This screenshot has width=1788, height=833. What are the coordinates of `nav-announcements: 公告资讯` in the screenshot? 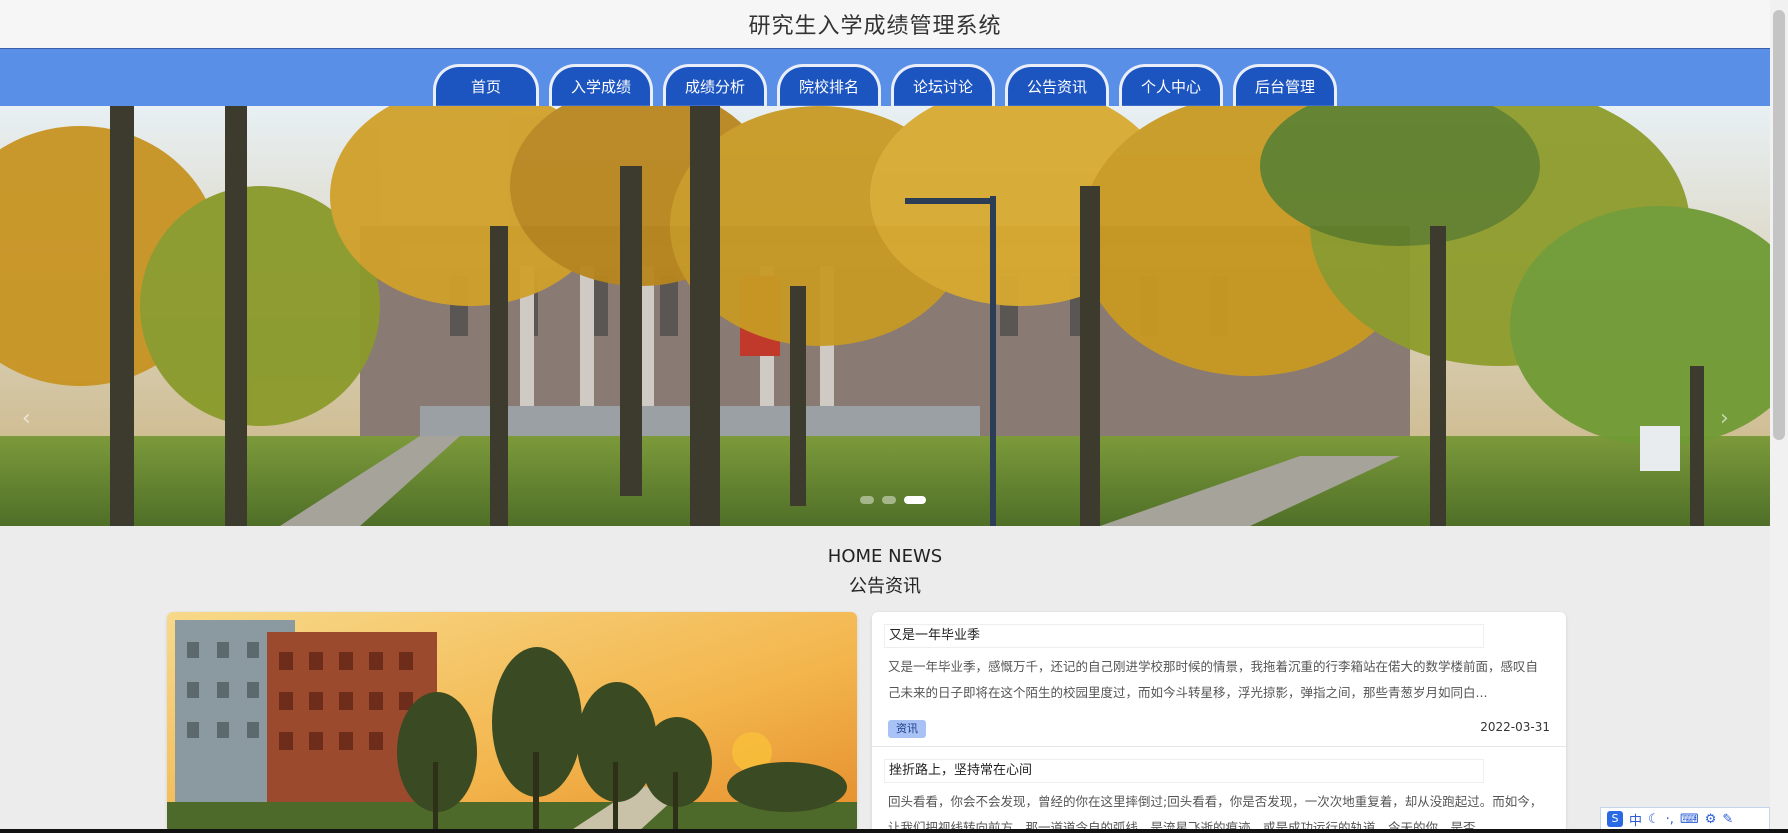 It's located at (1057, 85).